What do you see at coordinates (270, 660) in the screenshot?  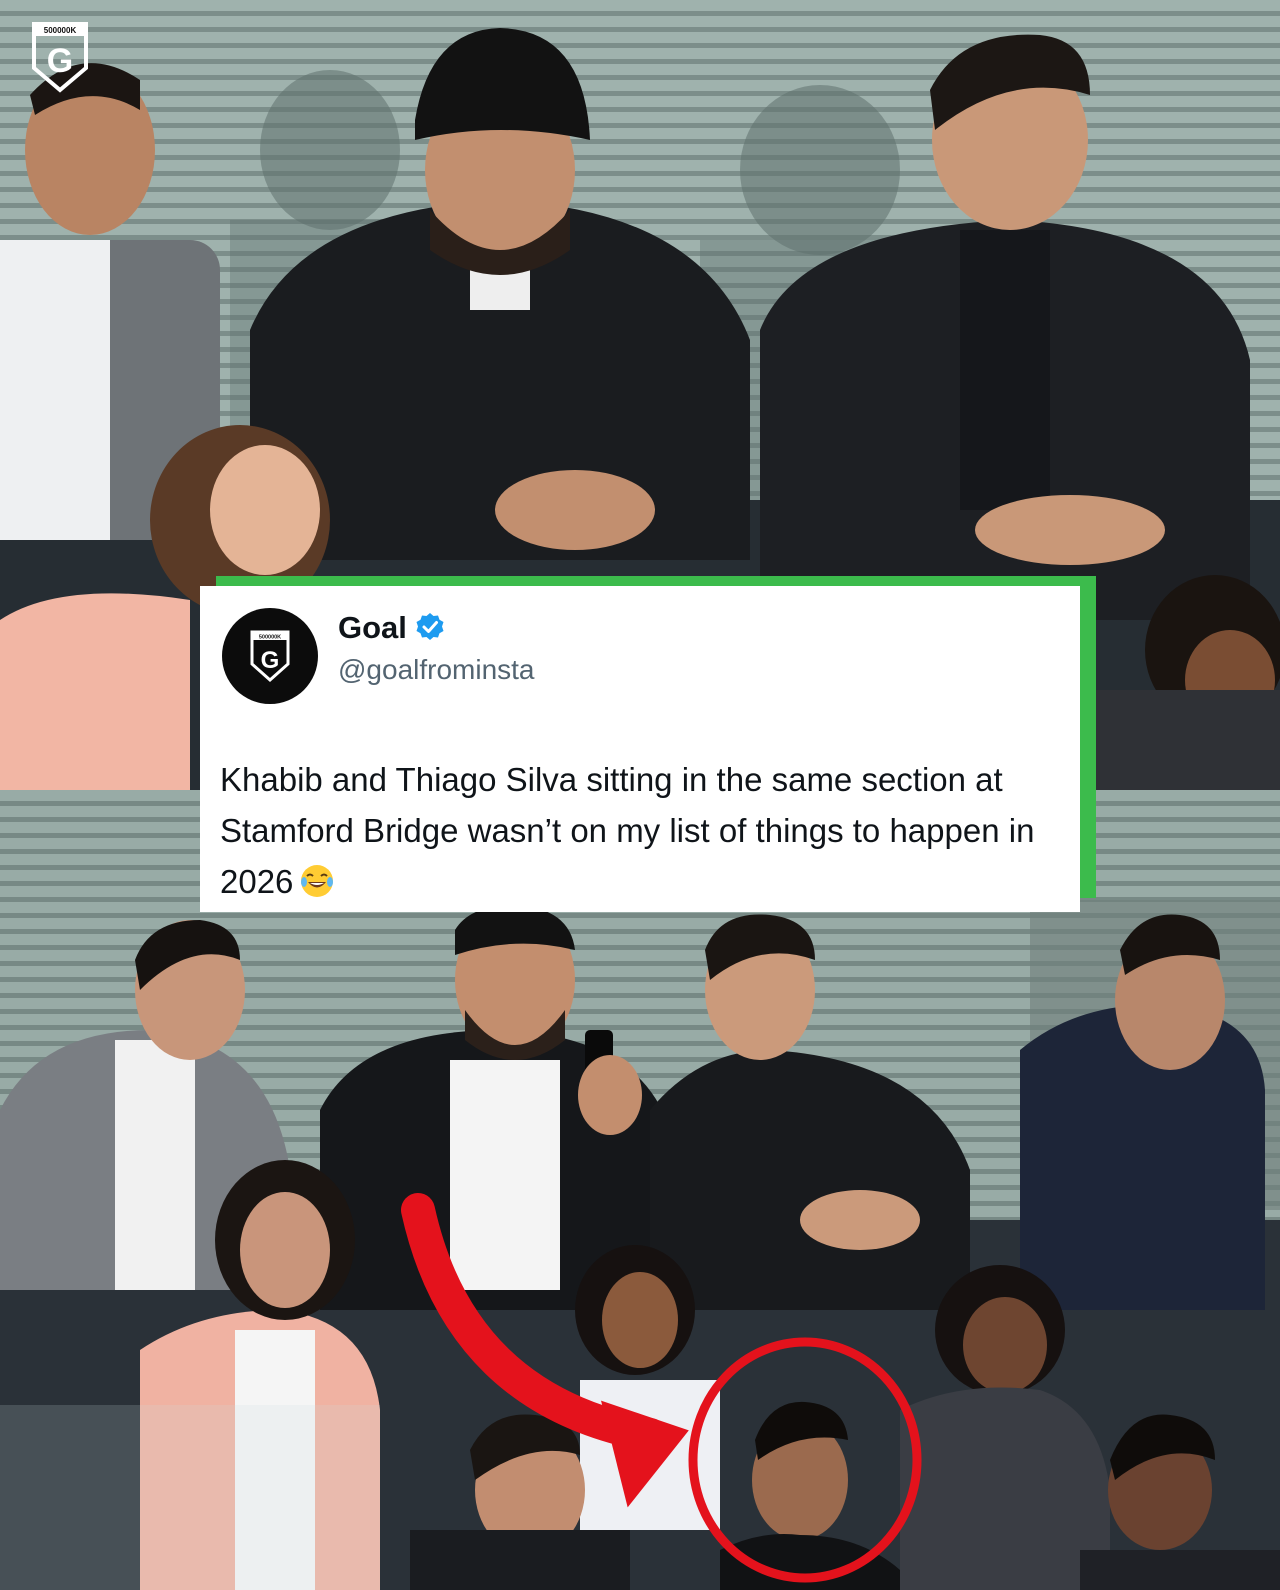 I see `avatar-letter: G` at bounding box center [270, 660].